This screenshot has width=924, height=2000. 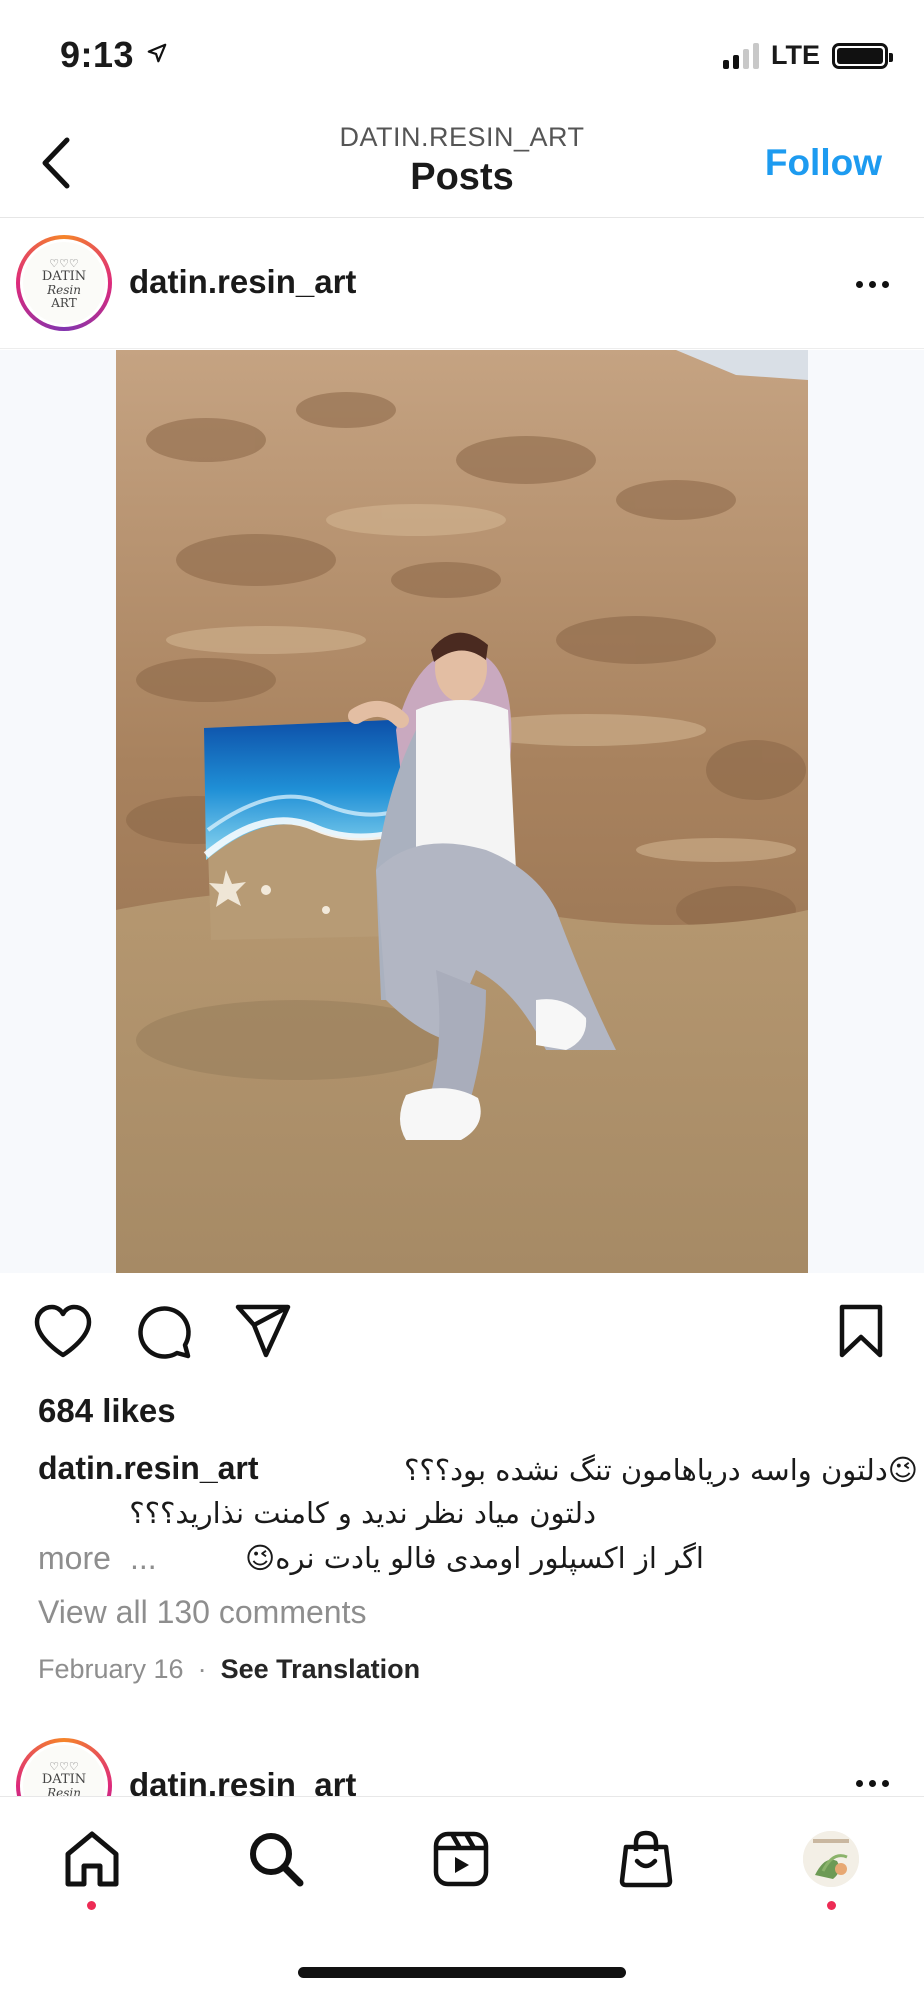 I want to click on search-icon, so click(x=277, y=1860).